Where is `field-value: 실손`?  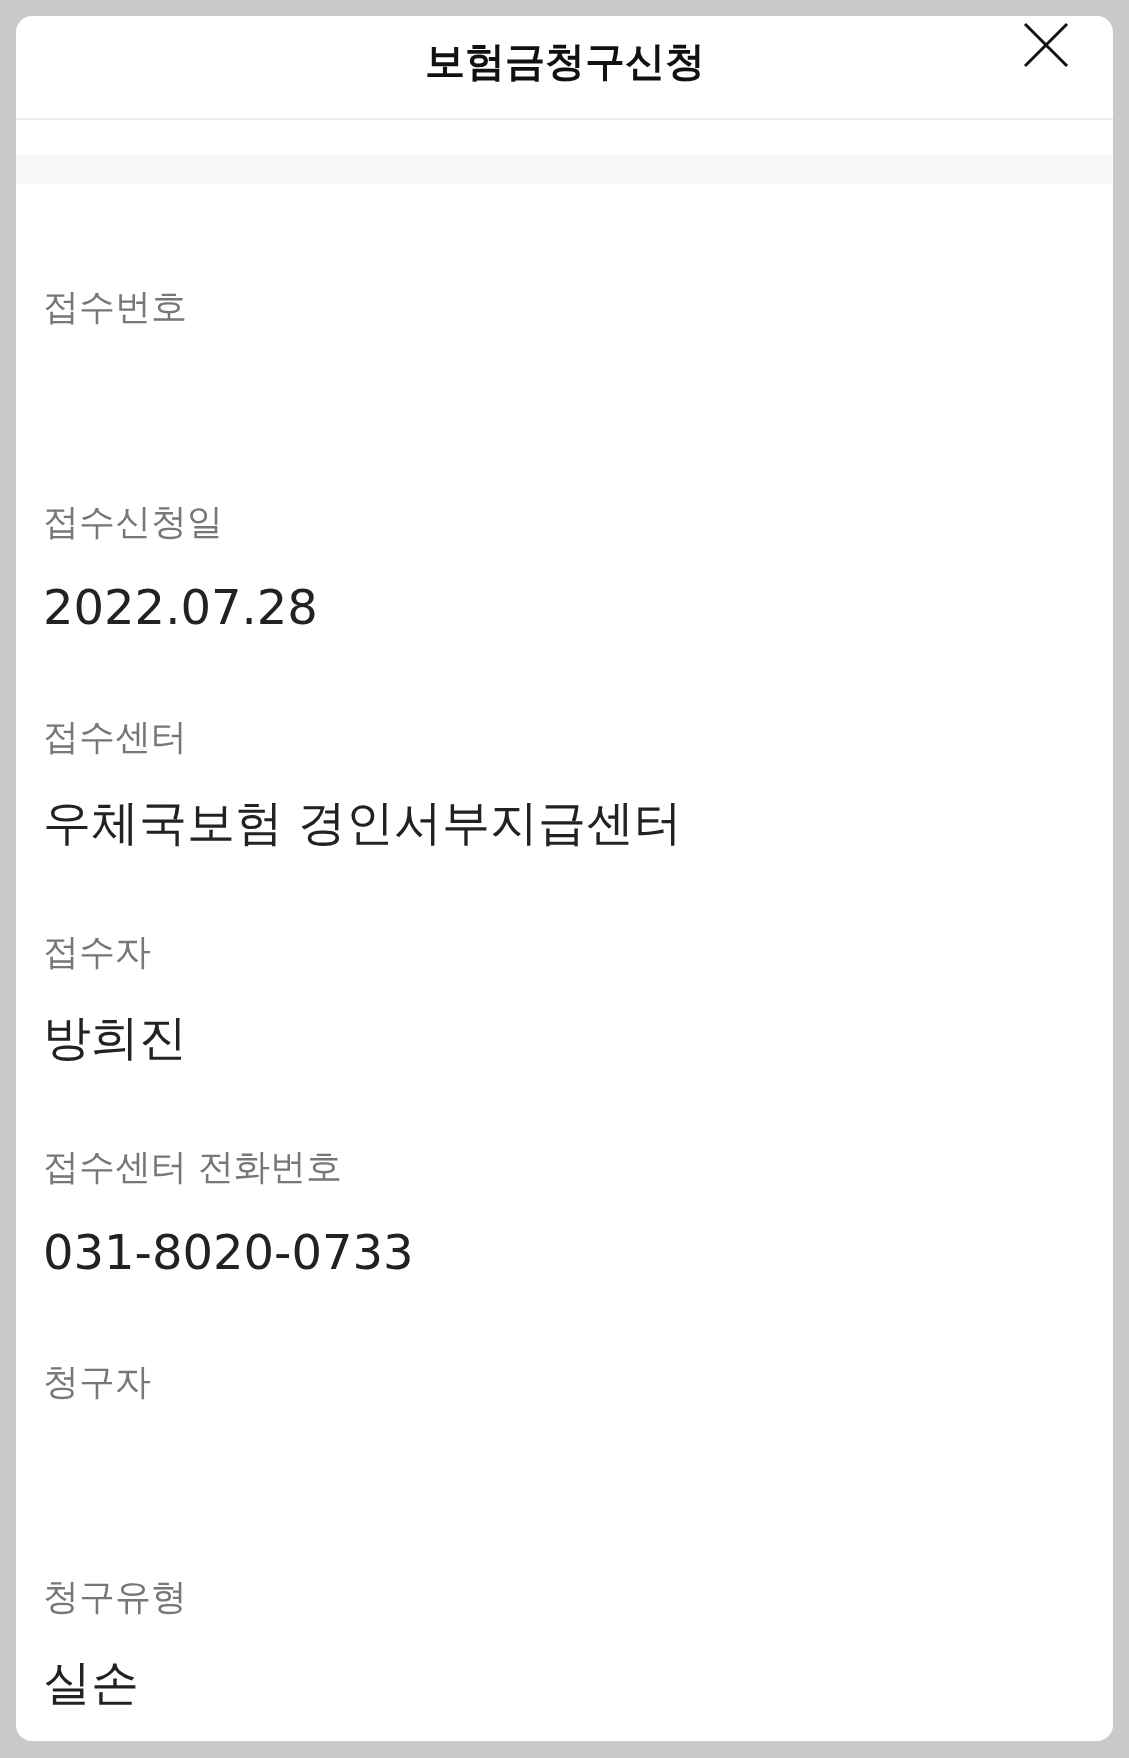 field-value: 실손 is located at coordinates (91, 1682).